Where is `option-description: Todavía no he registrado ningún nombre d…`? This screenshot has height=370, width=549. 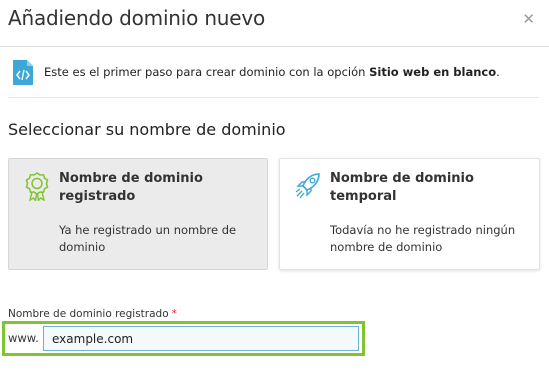
option-description: Todavía no he registrado ningún nombre d… is located at coordinates (423, 238).